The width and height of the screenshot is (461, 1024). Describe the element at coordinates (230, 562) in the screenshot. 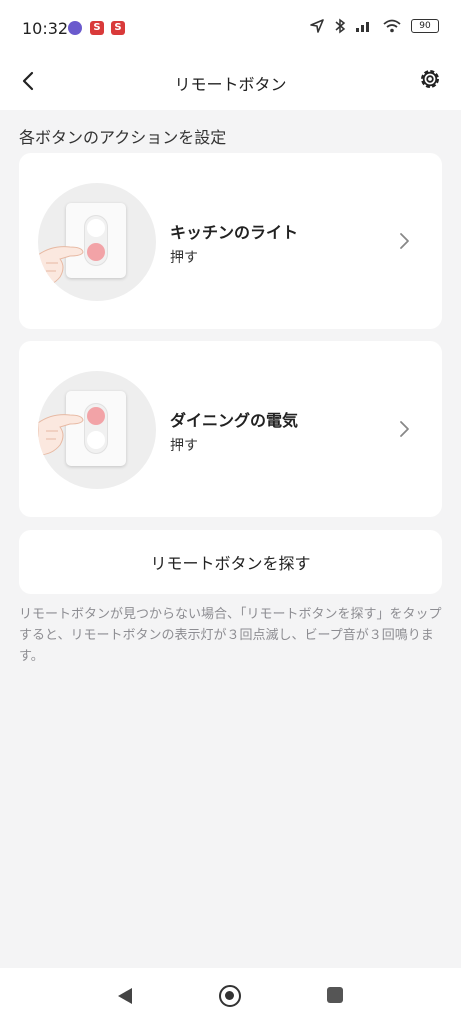

I see `find-remote-button: リモートボタンを探す` at that location.